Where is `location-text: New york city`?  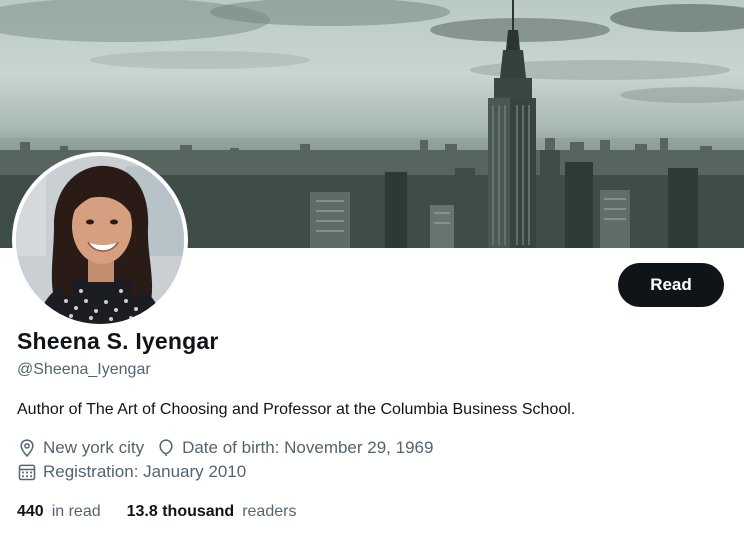 location-text: New york city is located at coordinates (94, 447).